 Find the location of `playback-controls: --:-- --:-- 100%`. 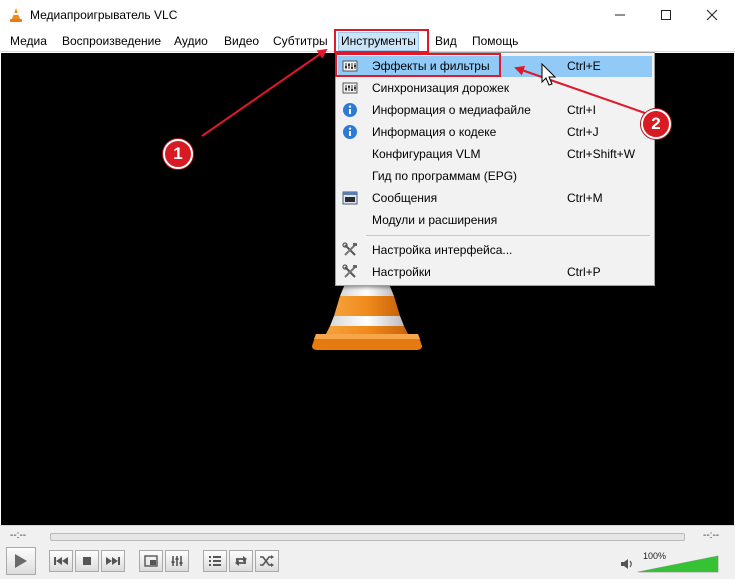

playback-controls: --:-- --:-- 100% is located at coordinates (367, 552).